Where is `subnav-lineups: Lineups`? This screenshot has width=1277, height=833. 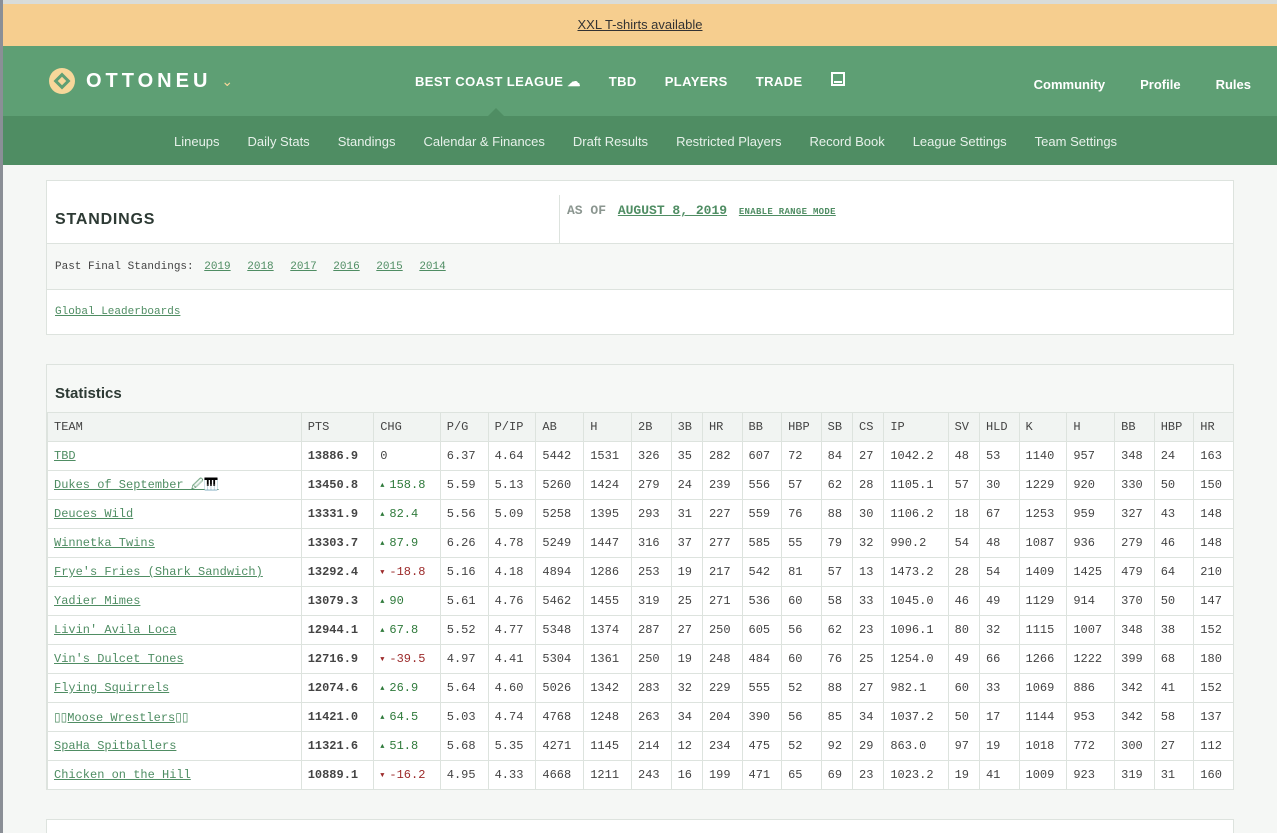 subnav-lineups: Lineups is located at coordinates (197, 141).